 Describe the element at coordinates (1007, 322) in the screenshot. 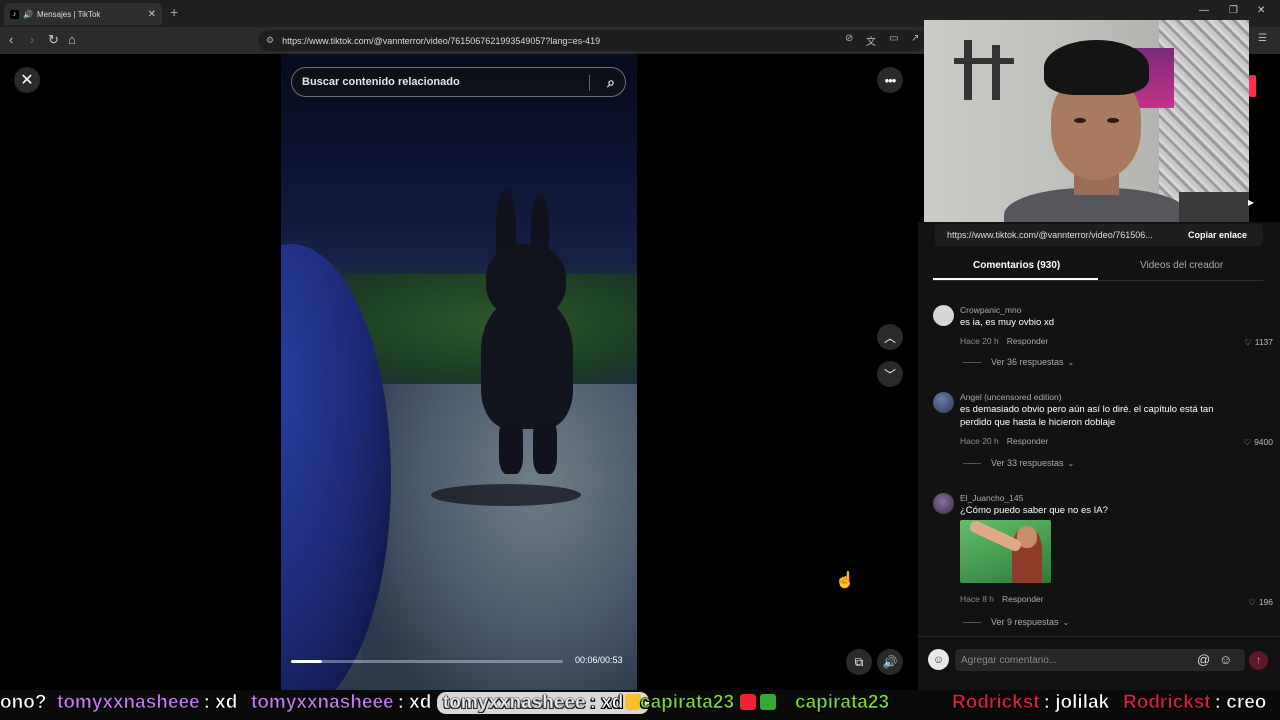

I see `comment-text: es ia, es muy ovbio xd` at that location.